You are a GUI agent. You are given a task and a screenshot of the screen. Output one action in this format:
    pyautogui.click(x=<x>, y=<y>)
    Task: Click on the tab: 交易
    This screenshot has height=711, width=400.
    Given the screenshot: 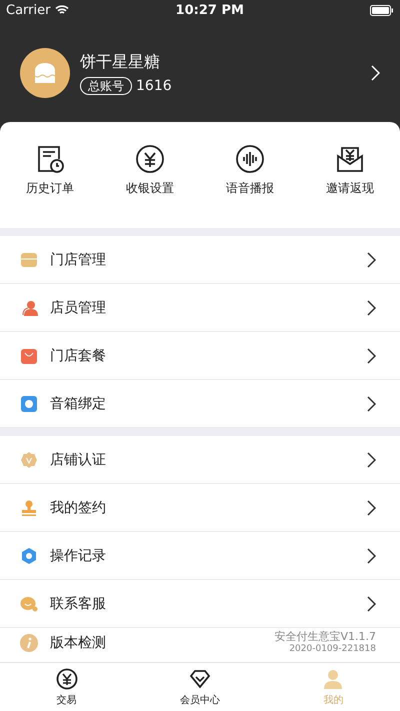 What is the action you would take?
    pyautogui.click(x=67, y=687)
    